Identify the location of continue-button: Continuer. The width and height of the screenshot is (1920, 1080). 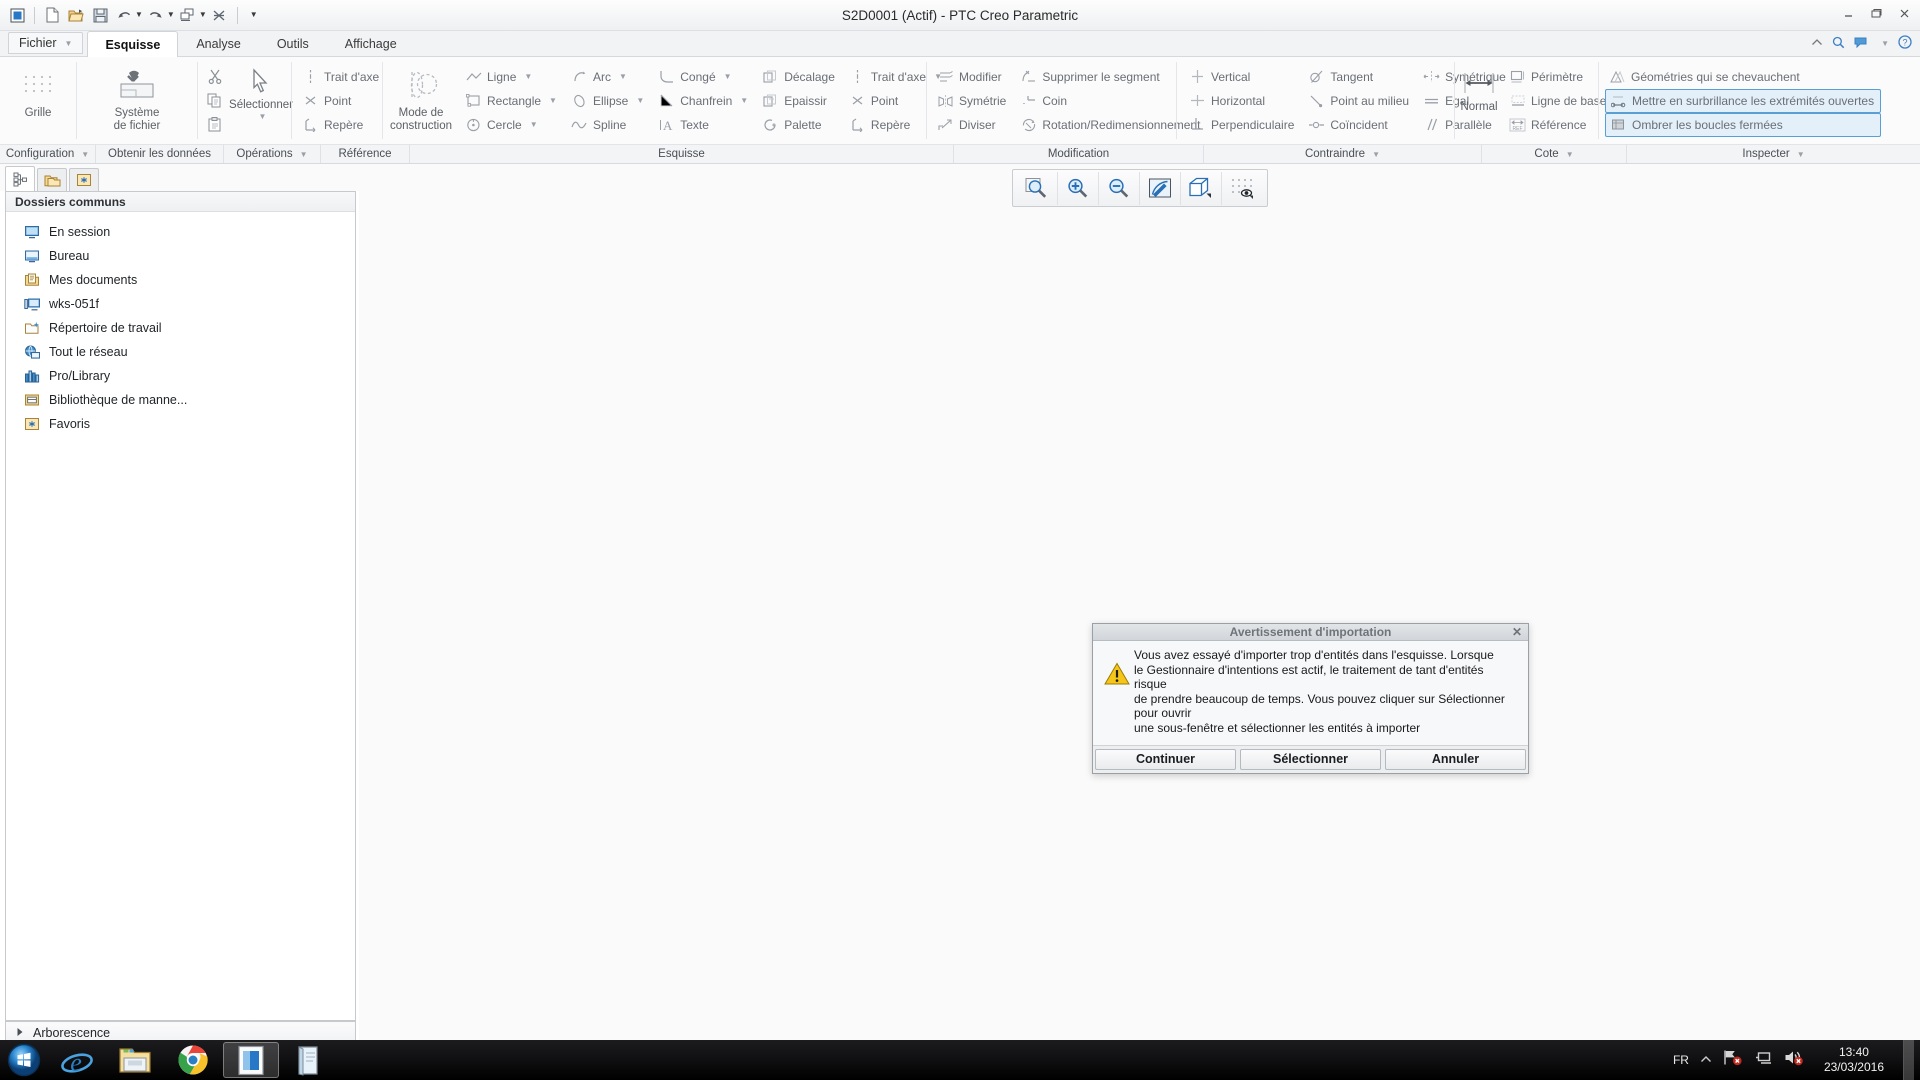
(1165, 759).